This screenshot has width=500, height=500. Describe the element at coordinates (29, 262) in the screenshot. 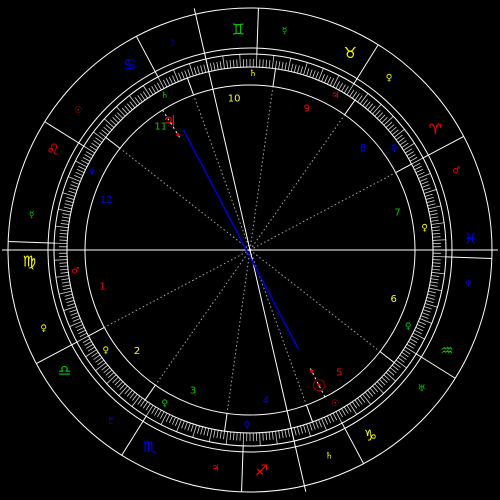

I see `sign-virgo-glyph: ♍` at that location.